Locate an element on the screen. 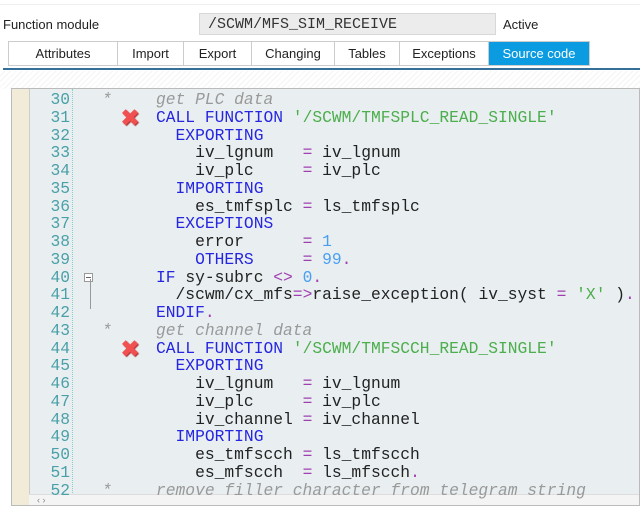 The image size is (640, 512). code-line: 33 iv_lgnum = iv_lgnum is located at coordinates (325, 153).